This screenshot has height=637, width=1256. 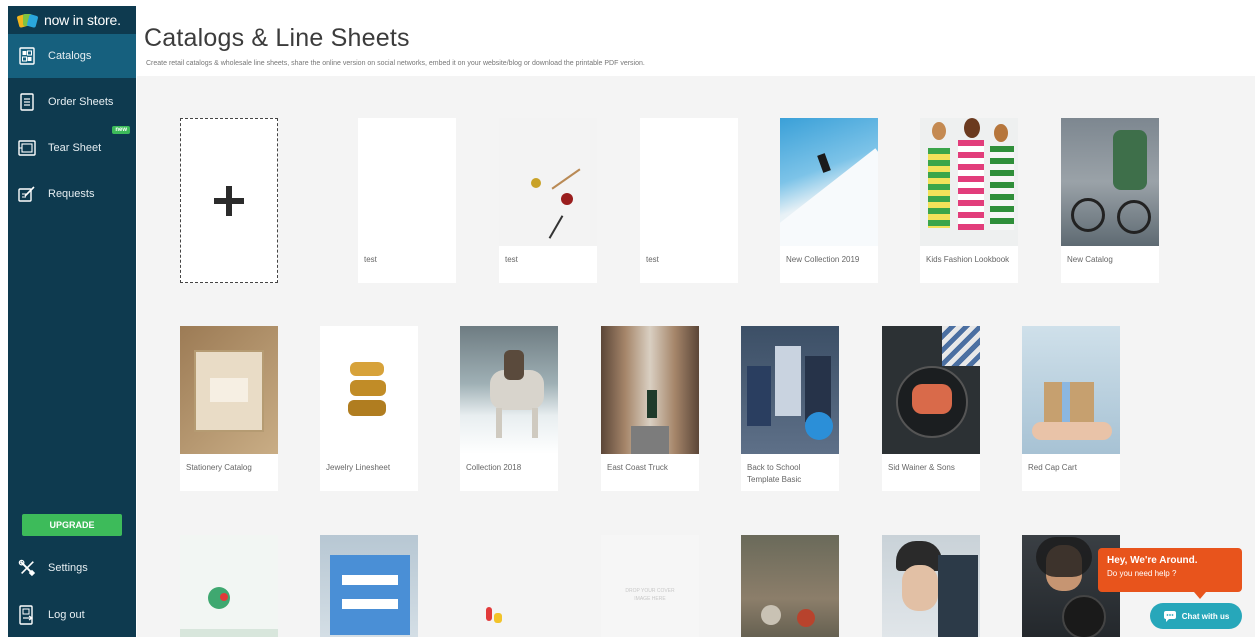 I want to click on cover-placeholder-text: DROP YOUR COVER IMAGE HERE, so click(x=650, y=595).